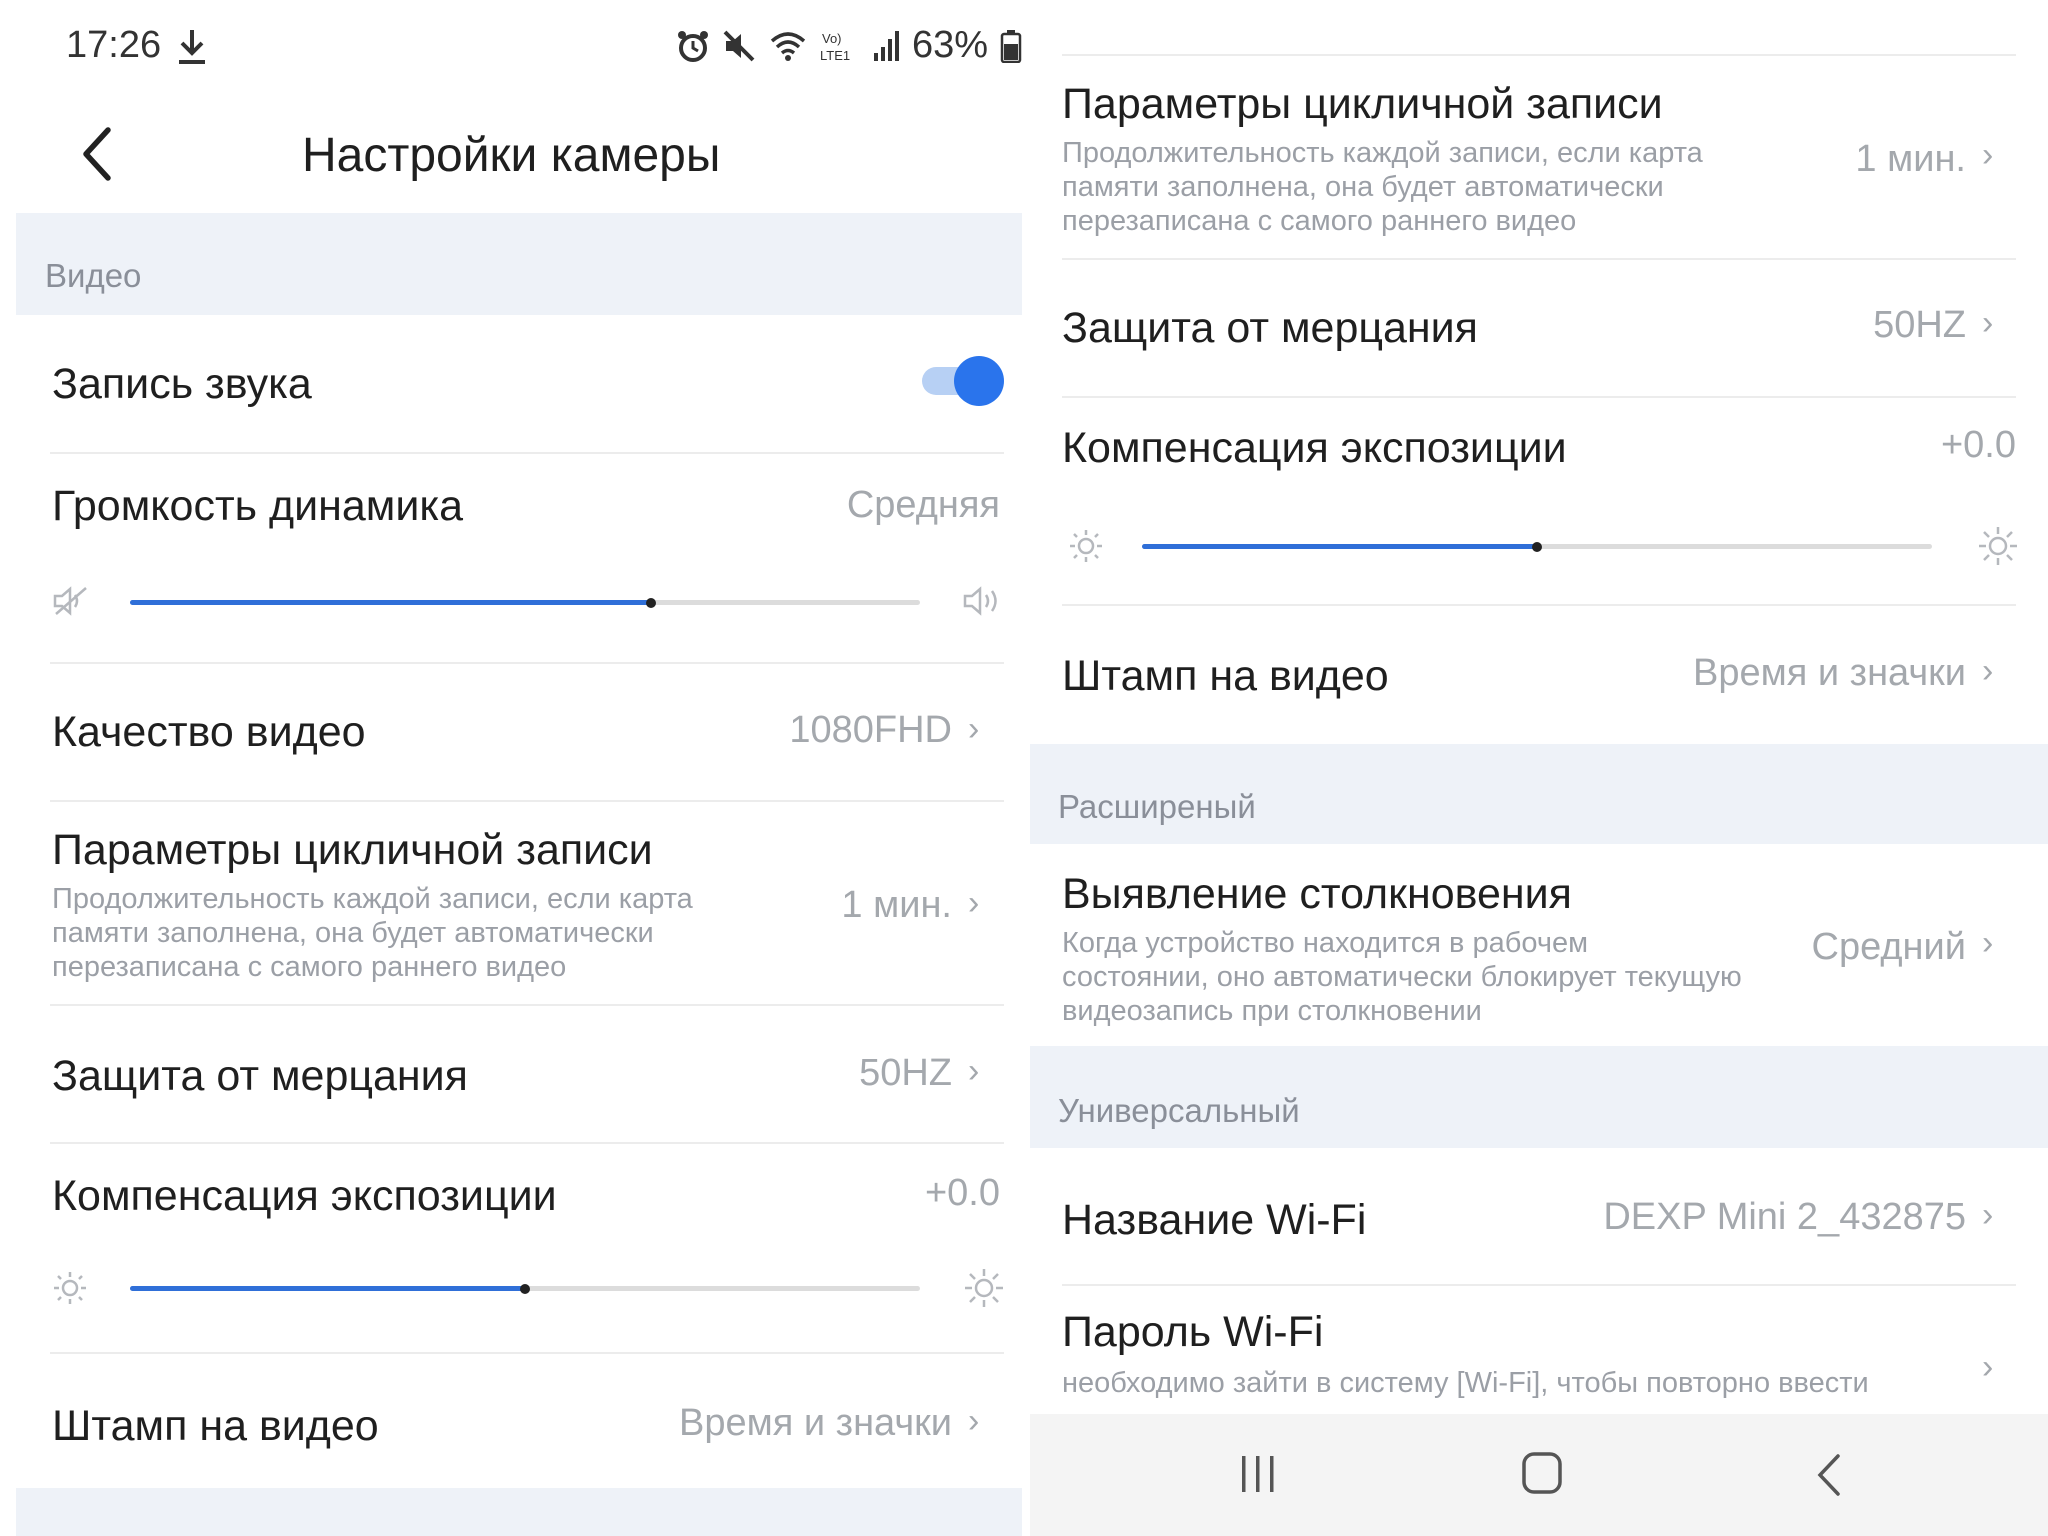  Describe the element at coordinates (96, 154) in the screenshot. I see `back-icon` at that location.